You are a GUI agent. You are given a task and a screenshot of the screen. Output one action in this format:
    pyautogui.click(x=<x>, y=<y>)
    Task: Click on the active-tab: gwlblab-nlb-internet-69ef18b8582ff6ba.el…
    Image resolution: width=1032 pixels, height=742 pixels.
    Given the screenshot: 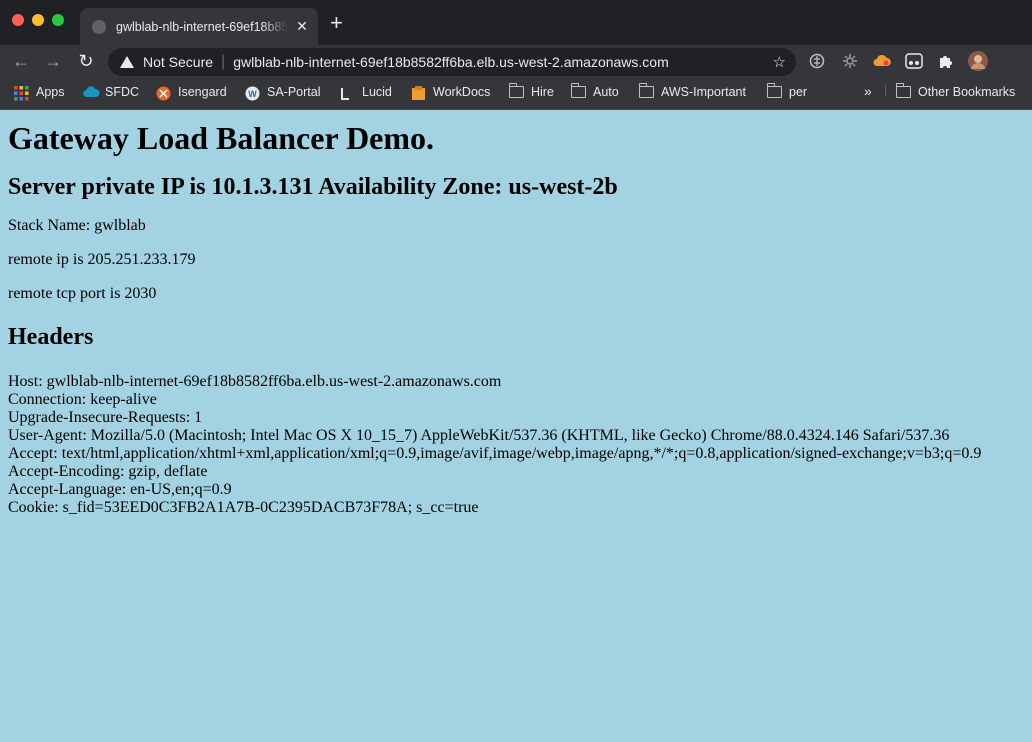 What is the action you would take?
    pyautogui.click(x=199, y=26)
    